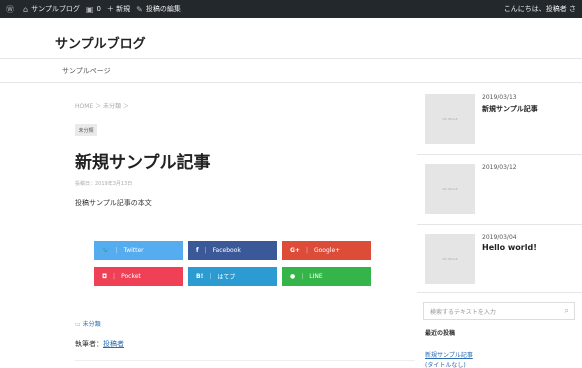 This screenshot has height=368, width=582. I want to click on googleplus-icon: G+, so click(295, 250).